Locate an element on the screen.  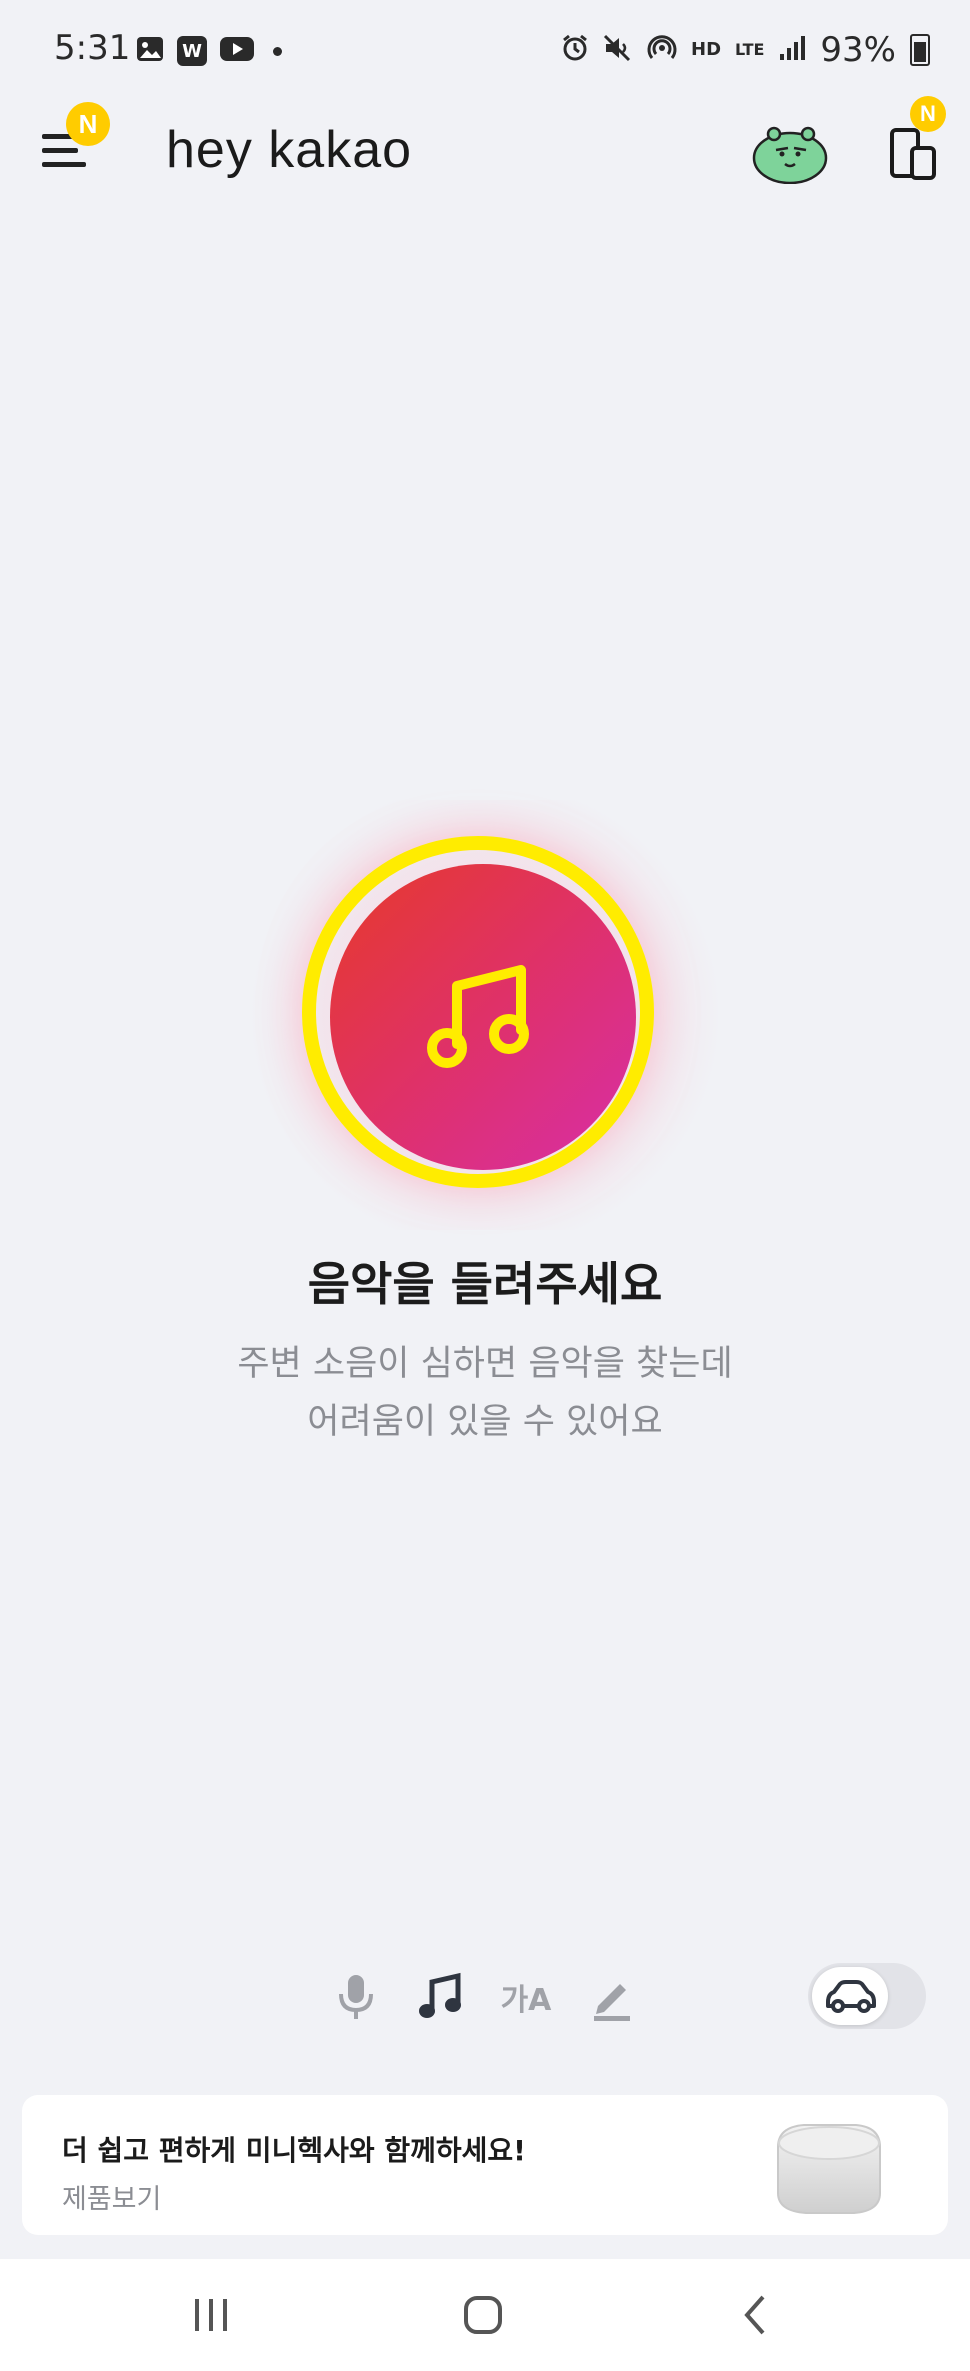
battery-percent: 93% is located at coordinates (858, 50).